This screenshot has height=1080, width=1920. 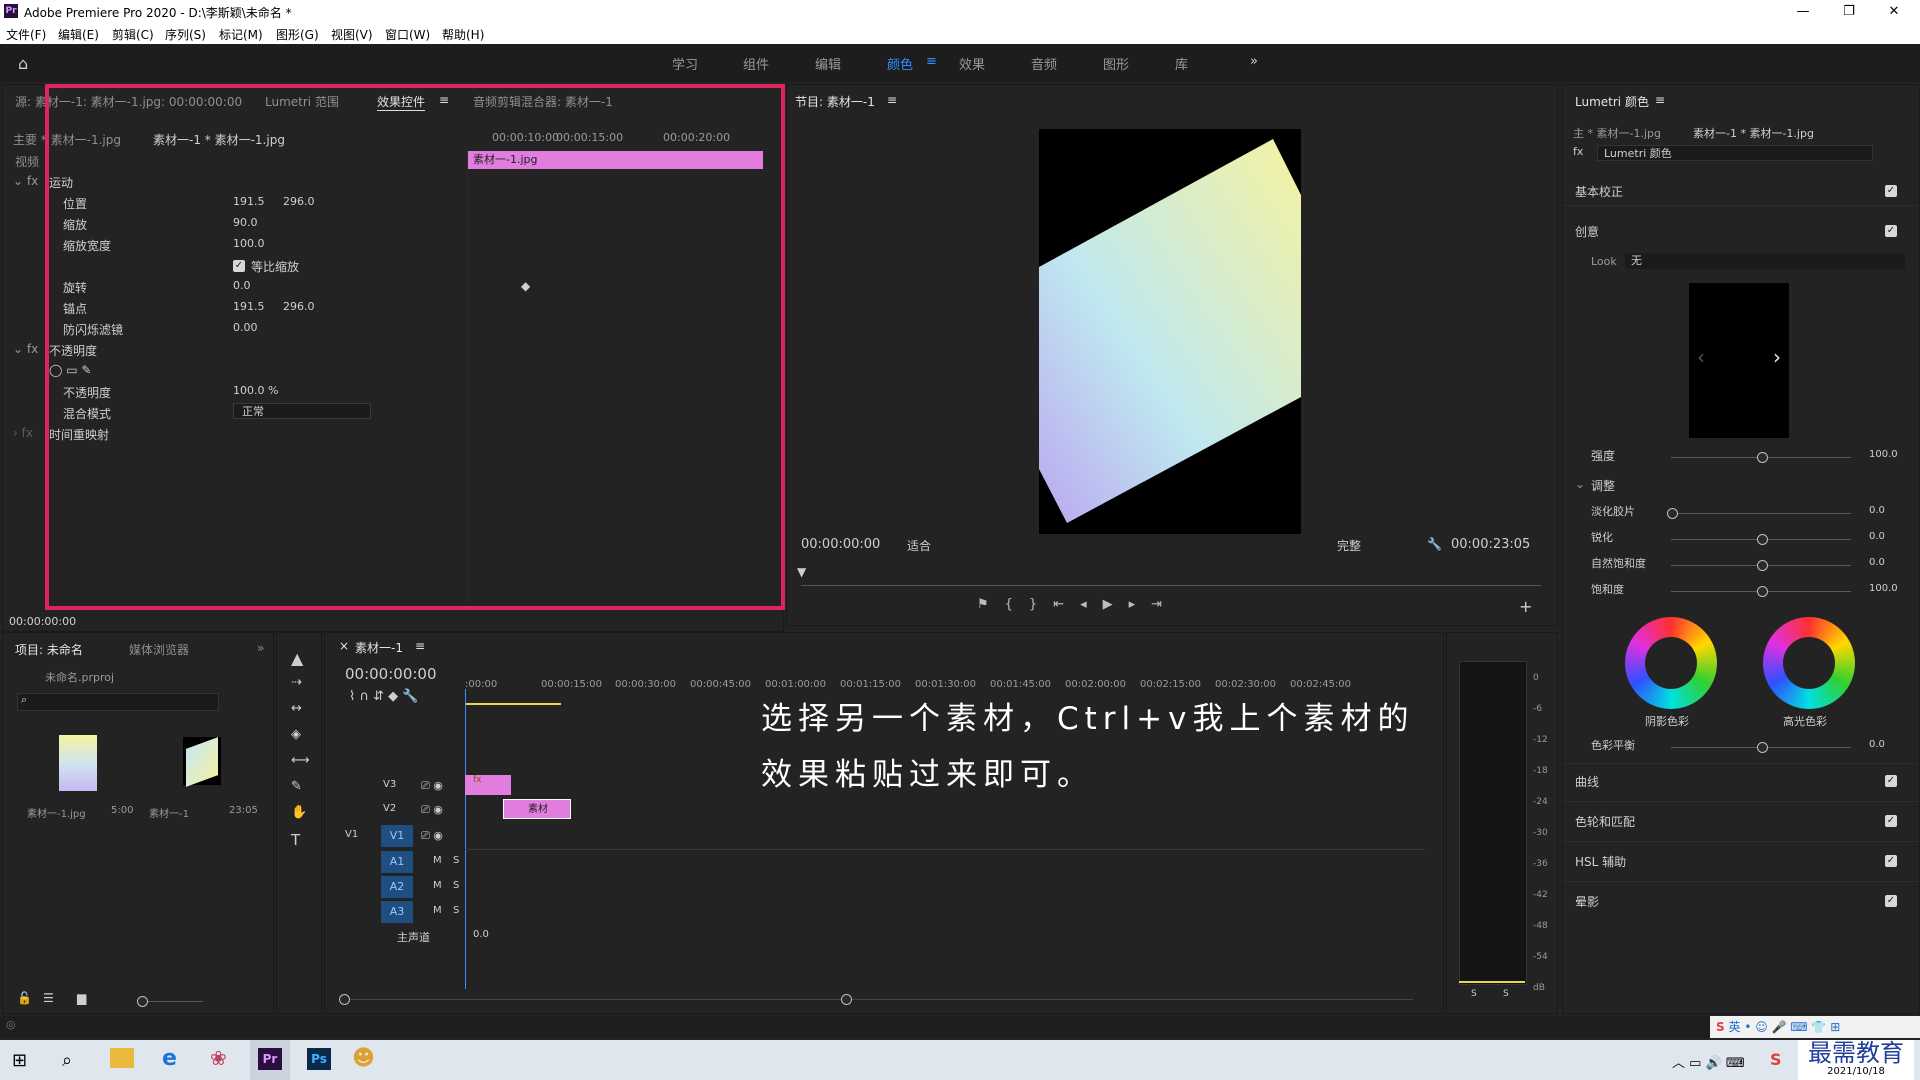 I want to click on track-target-a3: A3, so click(x=397, y=912).